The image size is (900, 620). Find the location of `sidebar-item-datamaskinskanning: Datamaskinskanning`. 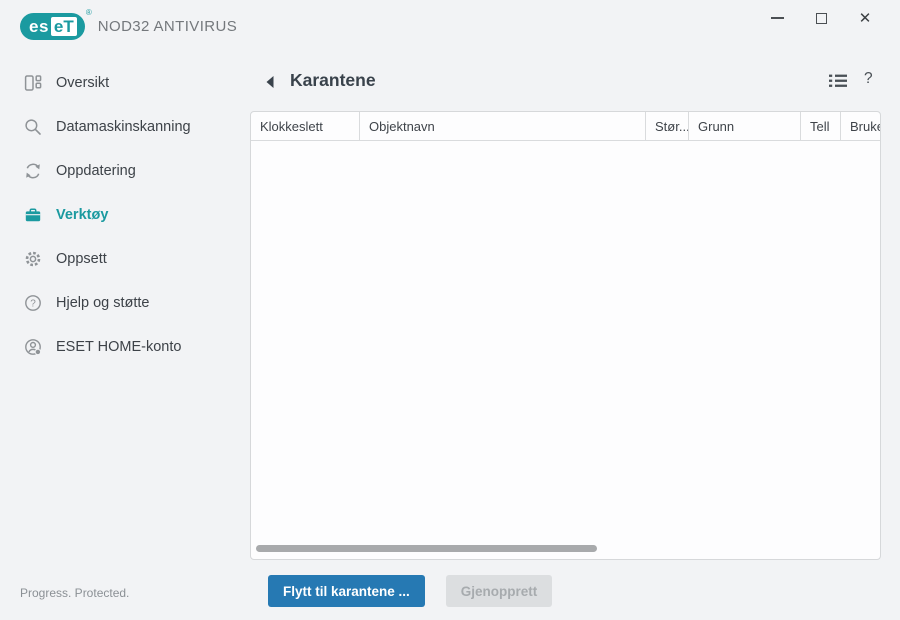

sidebar-item-datamaskinskanning: Datamaskinskanning is located at coordinates (125, 127).